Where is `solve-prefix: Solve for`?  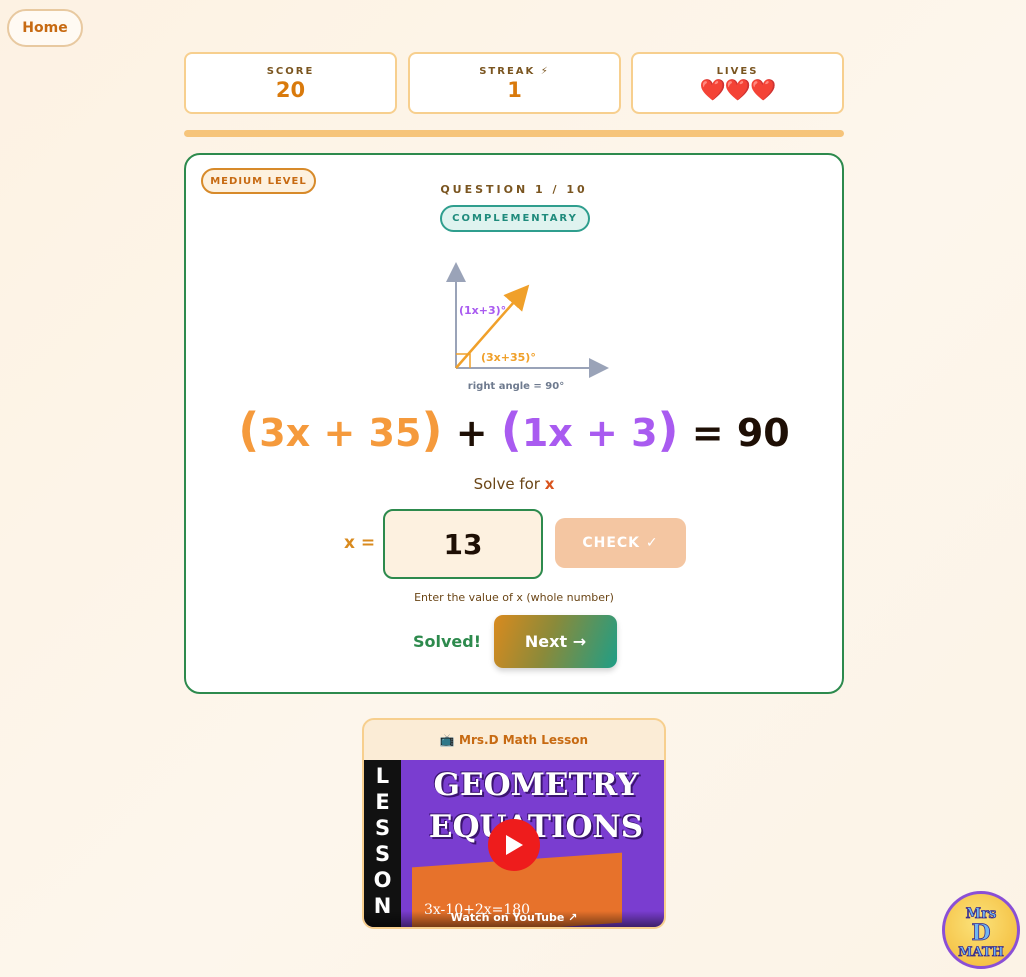 solve-prefix: Solve for is located at coordinates (506, 484).